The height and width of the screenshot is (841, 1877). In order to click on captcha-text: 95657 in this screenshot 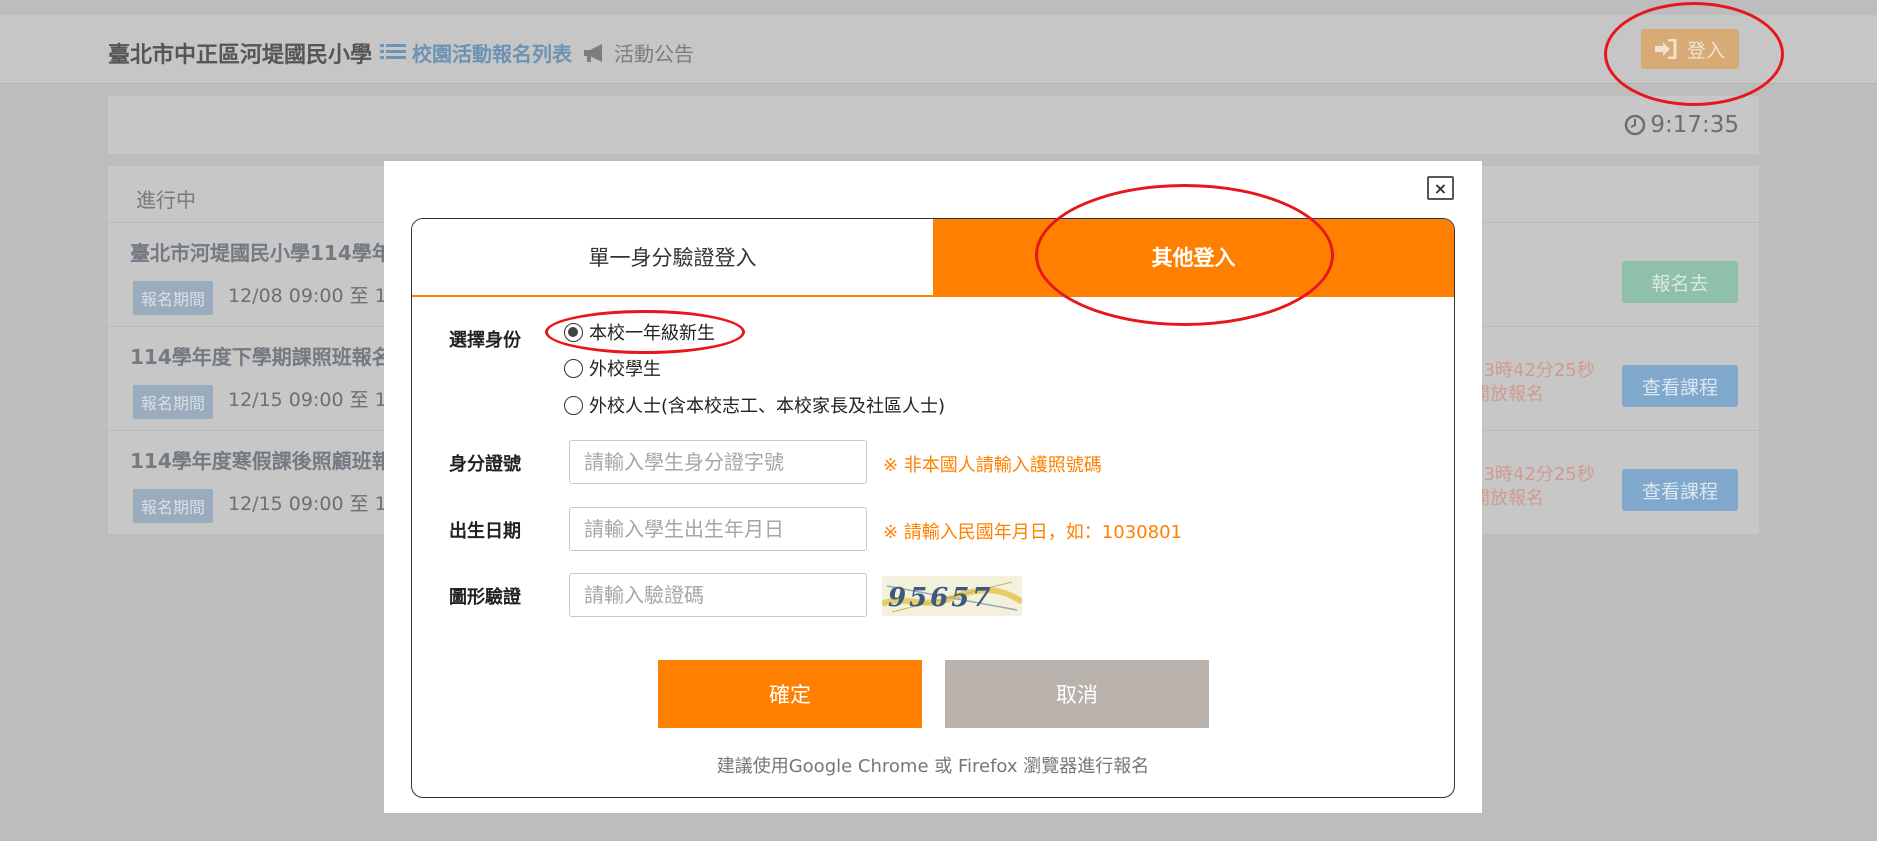, I will do `click(940, 598)`.